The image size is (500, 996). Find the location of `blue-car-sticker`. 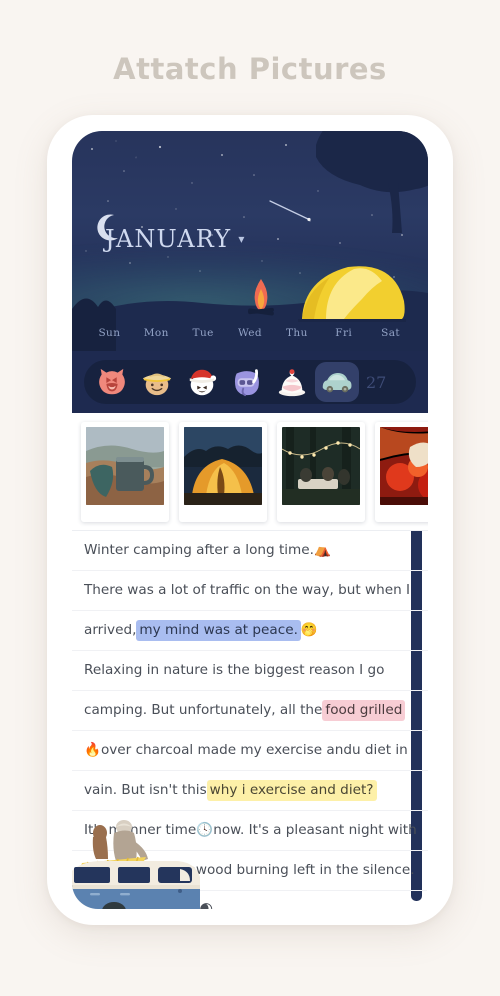

blue-car-sticker is located at coordinates (337, 382).